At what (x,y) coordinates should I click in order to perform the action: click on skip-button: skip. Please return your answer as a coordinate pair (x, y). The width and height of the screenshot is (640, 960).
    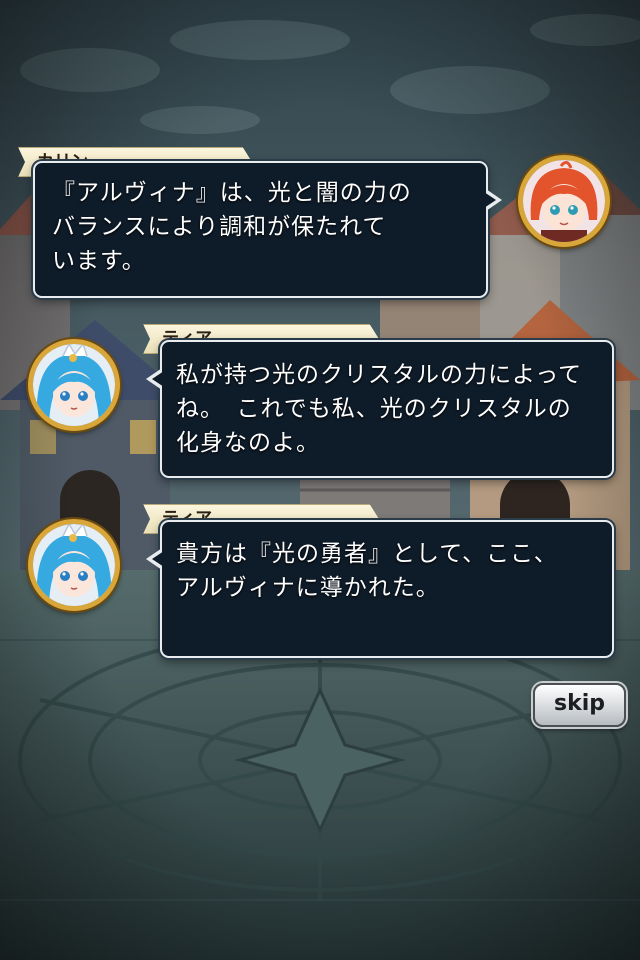
    Looking at the image, I should click on (579, 705).